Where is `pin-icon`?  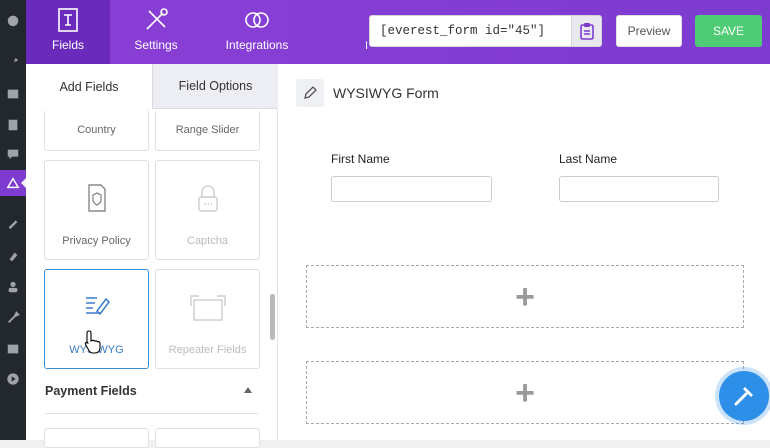 pin-icon is located at coordinates (13, 63).